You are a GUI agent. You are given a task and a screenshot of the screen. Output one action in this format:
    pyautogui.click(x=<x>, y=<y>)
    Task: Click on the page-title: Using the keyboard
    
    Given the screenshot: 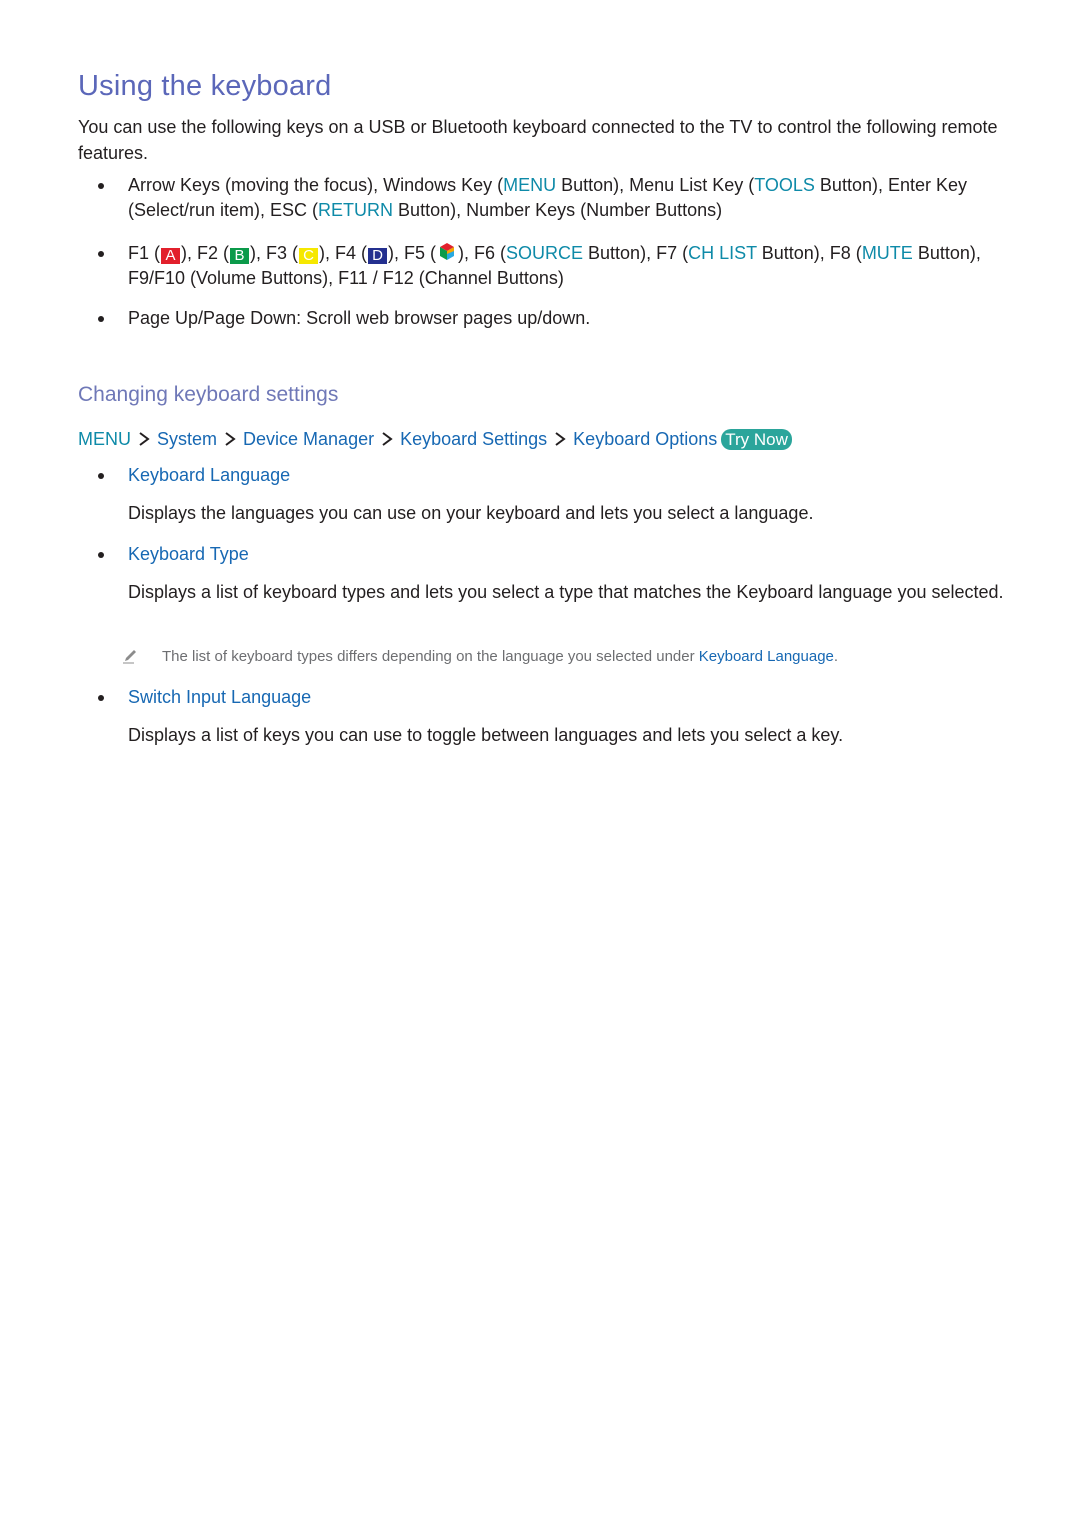 What is the action you would take?
    pyautogui.click(x=205, y=86)
    